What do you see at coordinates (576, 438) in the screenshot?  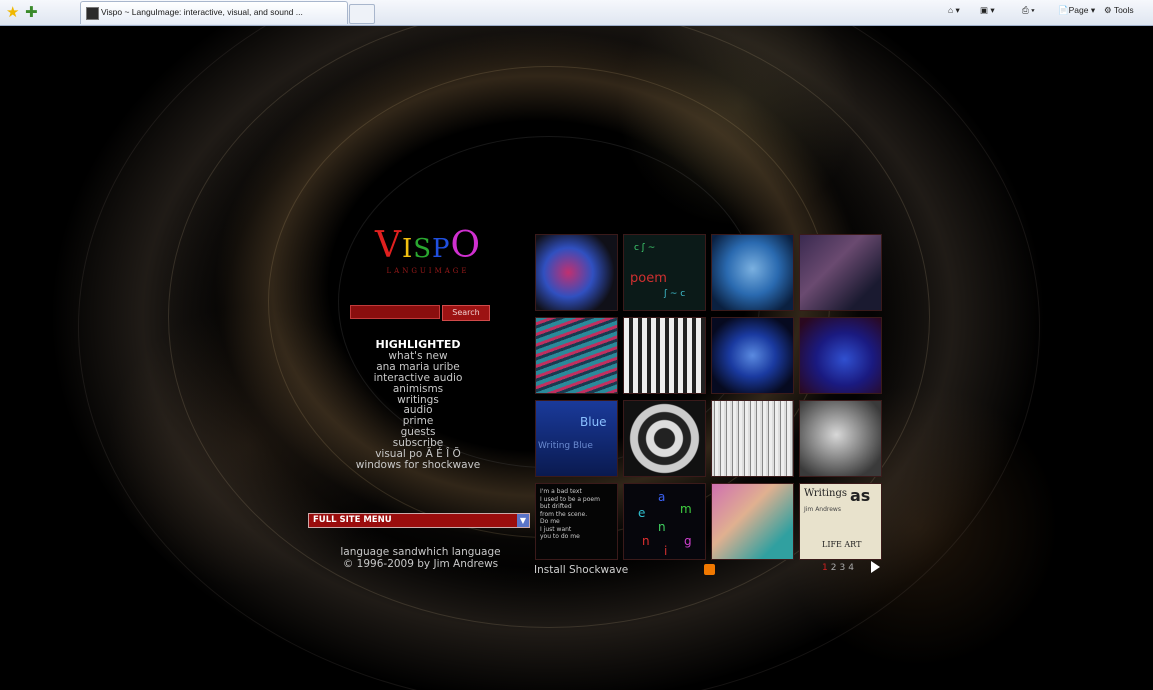 I see `thumbnail: Blue Writing Blue` at bounding box center [576, 438].